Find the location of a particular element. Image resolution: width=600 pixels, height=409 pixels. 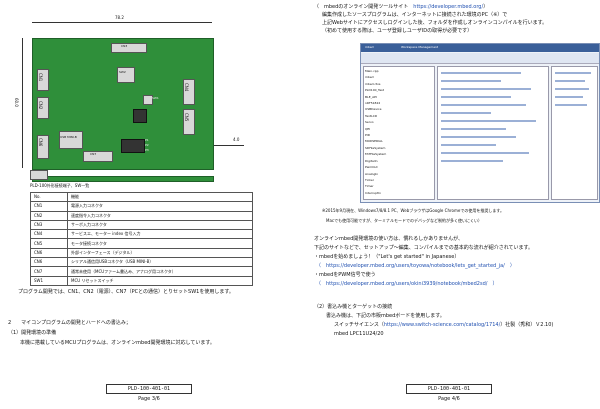

table-row: CN1 電源入力コネクタ is located at coordinates (141, 206).